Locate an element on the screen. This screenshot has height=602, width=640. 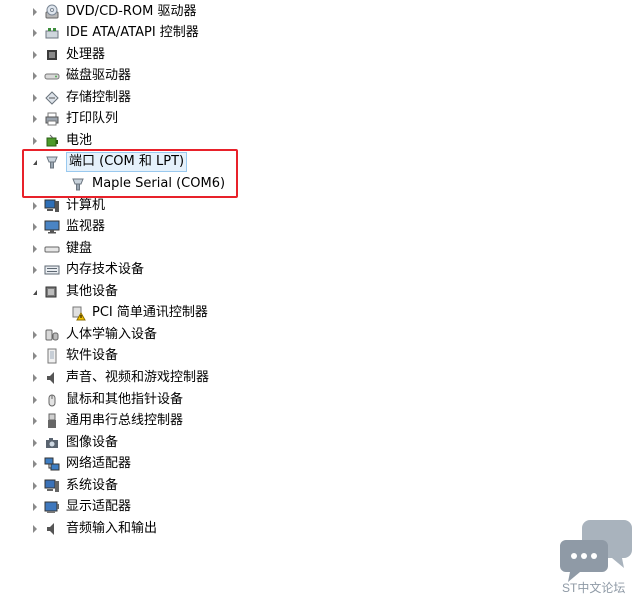
tree-item-label: 内存技术设备 is located at coordinates (105, 269).